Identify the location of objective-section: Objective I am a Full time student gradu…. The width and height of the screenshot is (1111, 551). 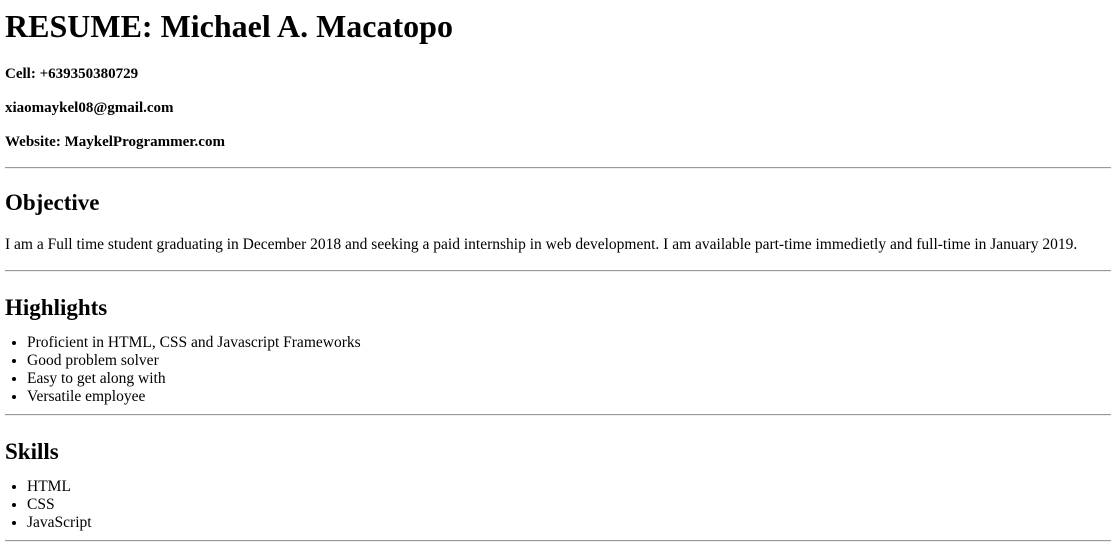
(555, 221).